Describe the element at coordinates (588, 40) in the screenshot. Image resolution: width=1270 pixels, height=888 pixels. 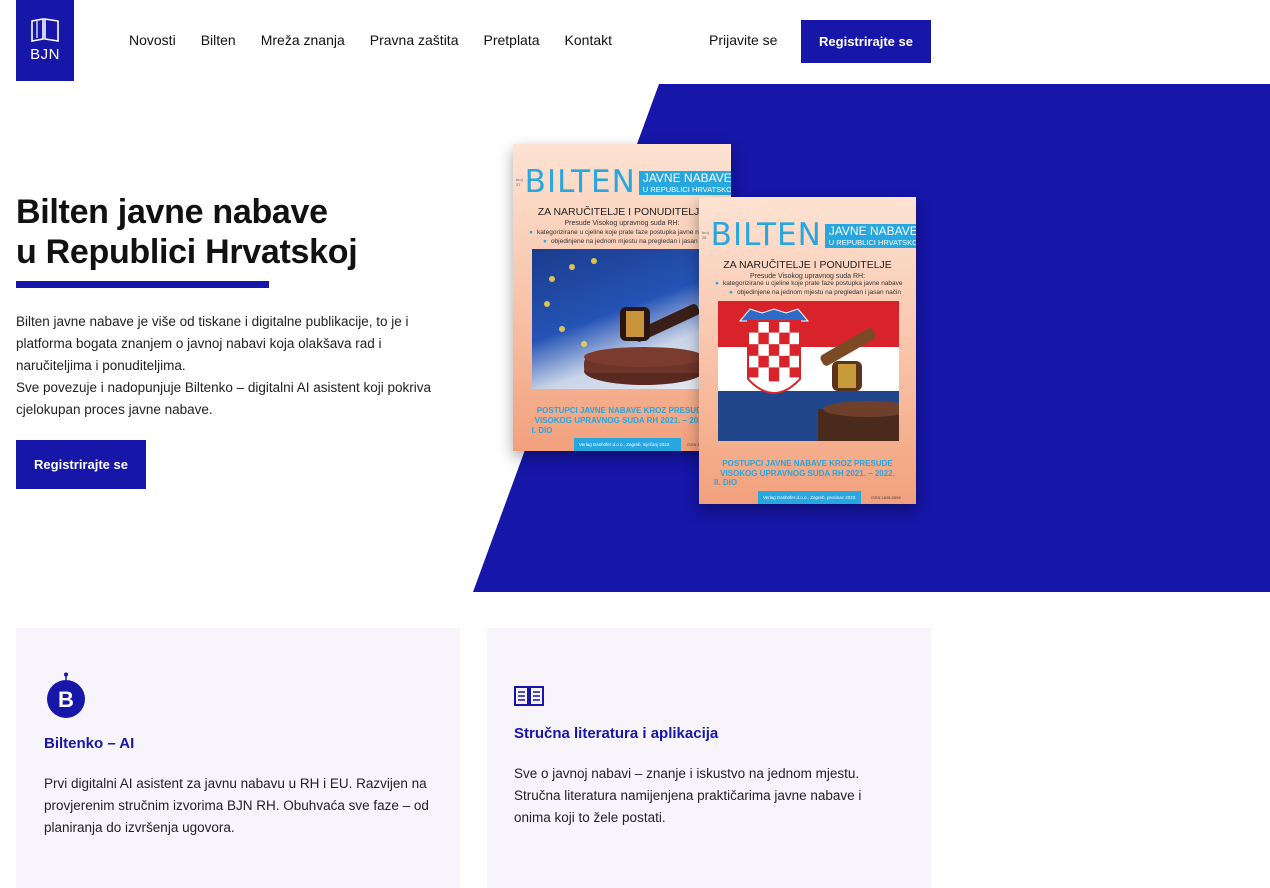
I see `nav-kontakt: Kontakt` at that location.